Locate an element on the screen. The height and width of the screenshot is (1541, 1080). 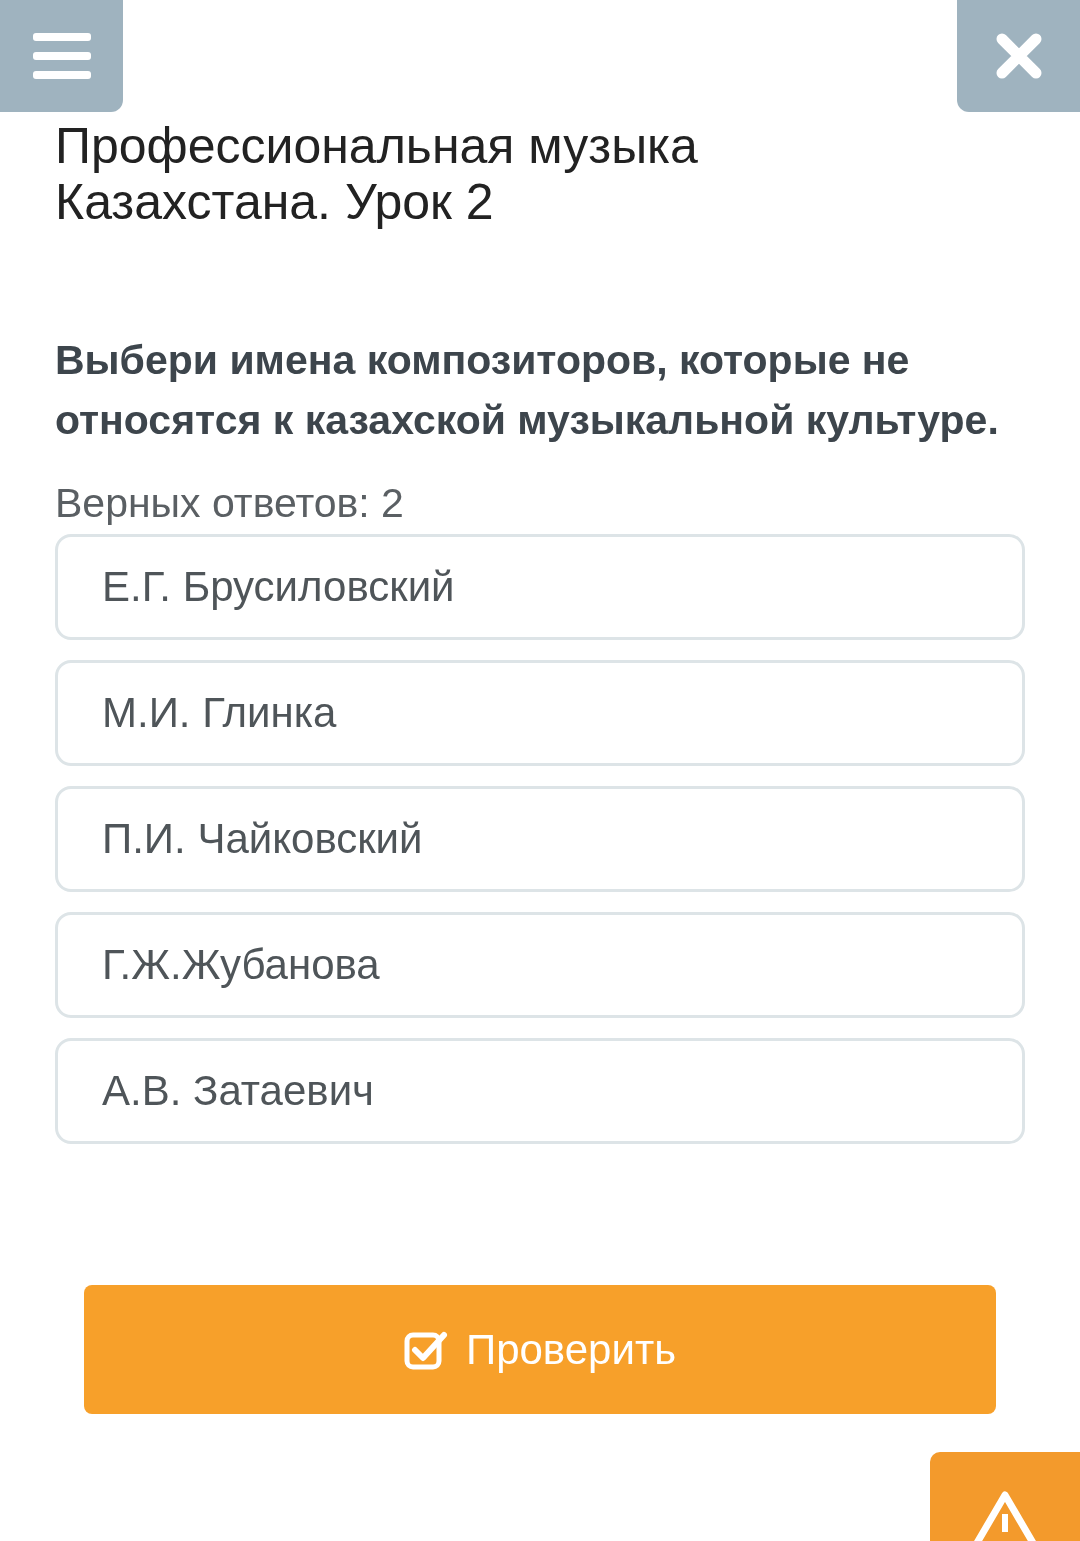
question-text: Выбери имена композиторов, которые не относятся к казахской музыкальной культуре. is located at coordinates (527, 390).